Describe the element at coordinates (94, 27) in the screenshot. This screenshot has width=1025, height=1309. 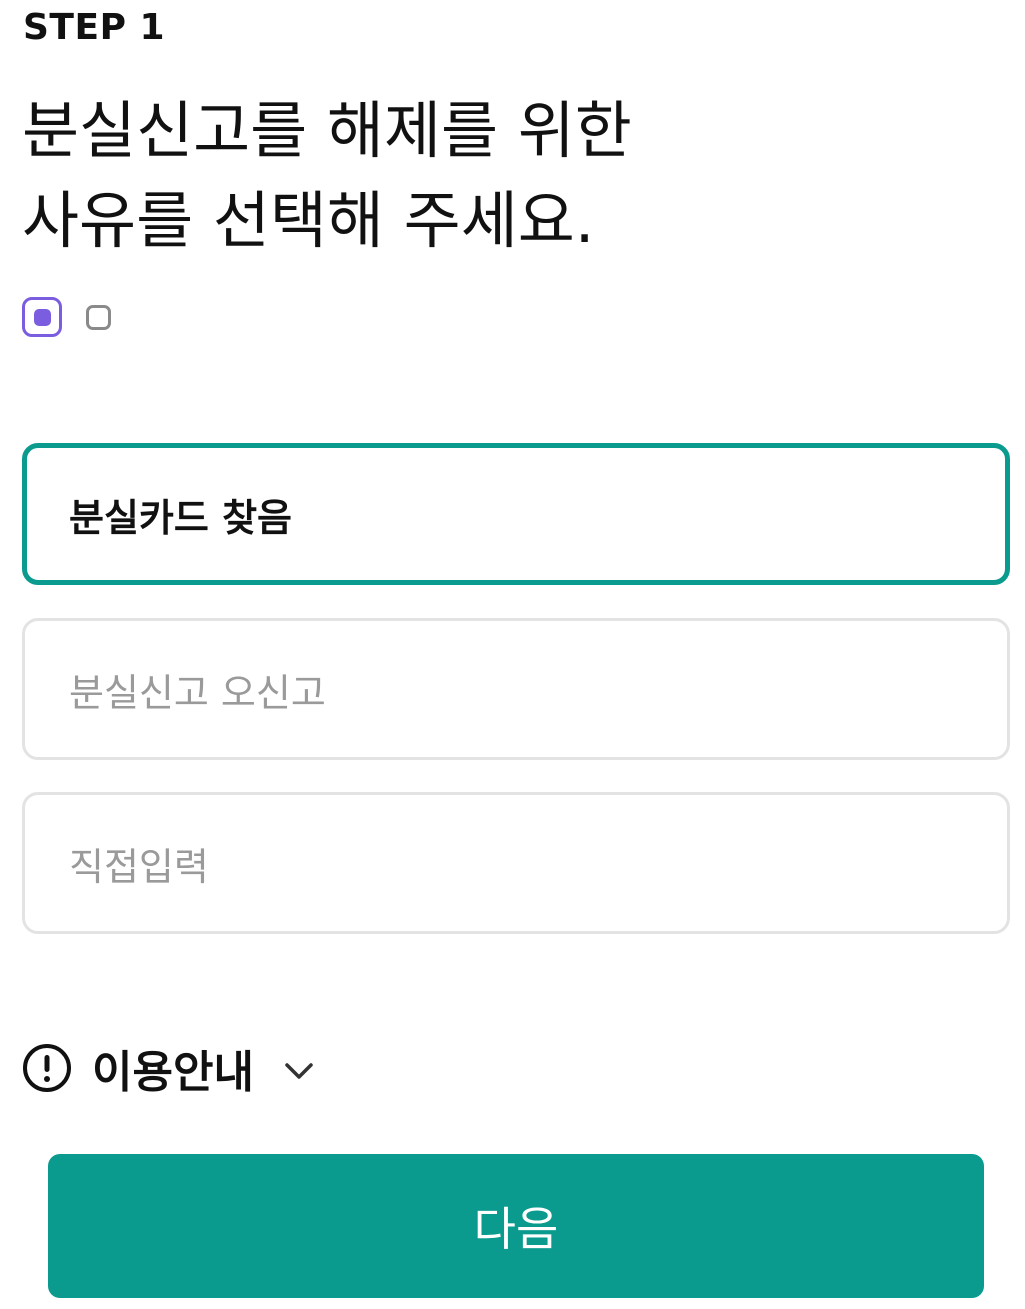
I see `step-label: STEP 1` at that location.